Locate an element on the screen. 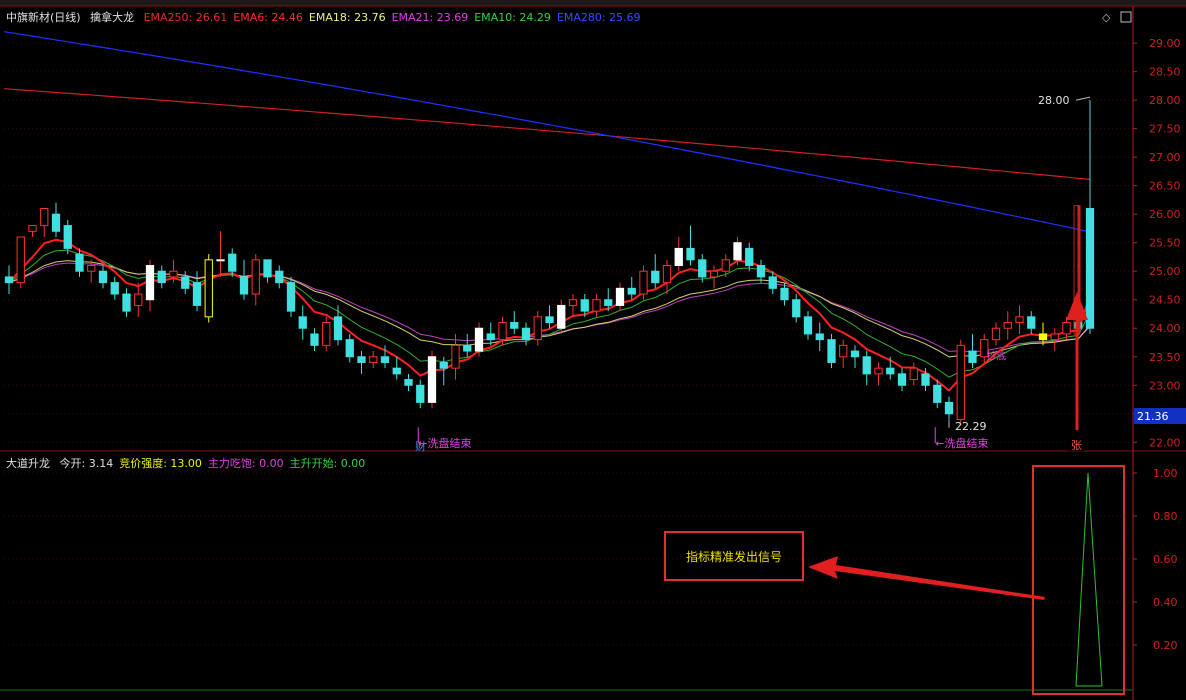 The image size is (1186, 700). y-tick-label: 27.00 is located at coordinates (1165, 157).